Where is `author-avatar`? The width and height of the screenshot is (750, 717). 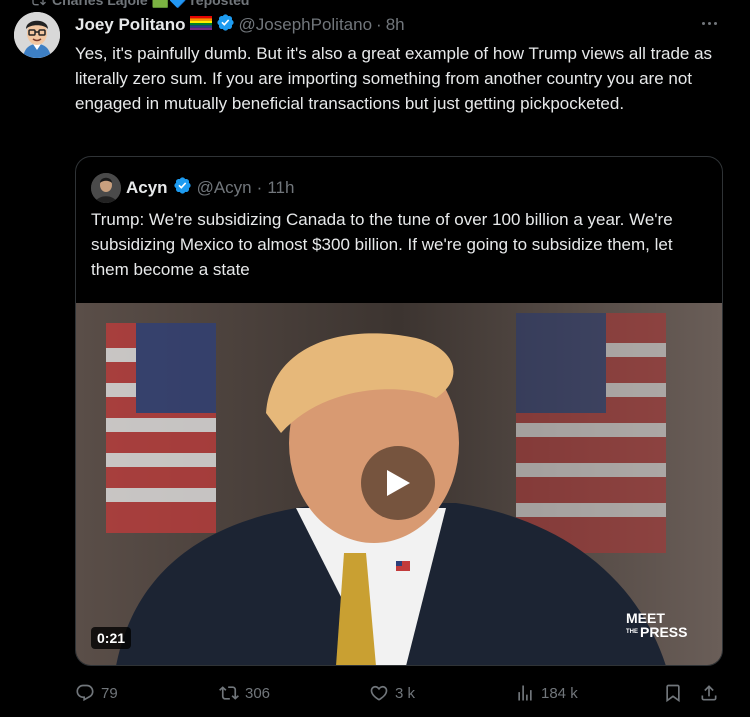 author-avatar is located at coordinates (37, 35).